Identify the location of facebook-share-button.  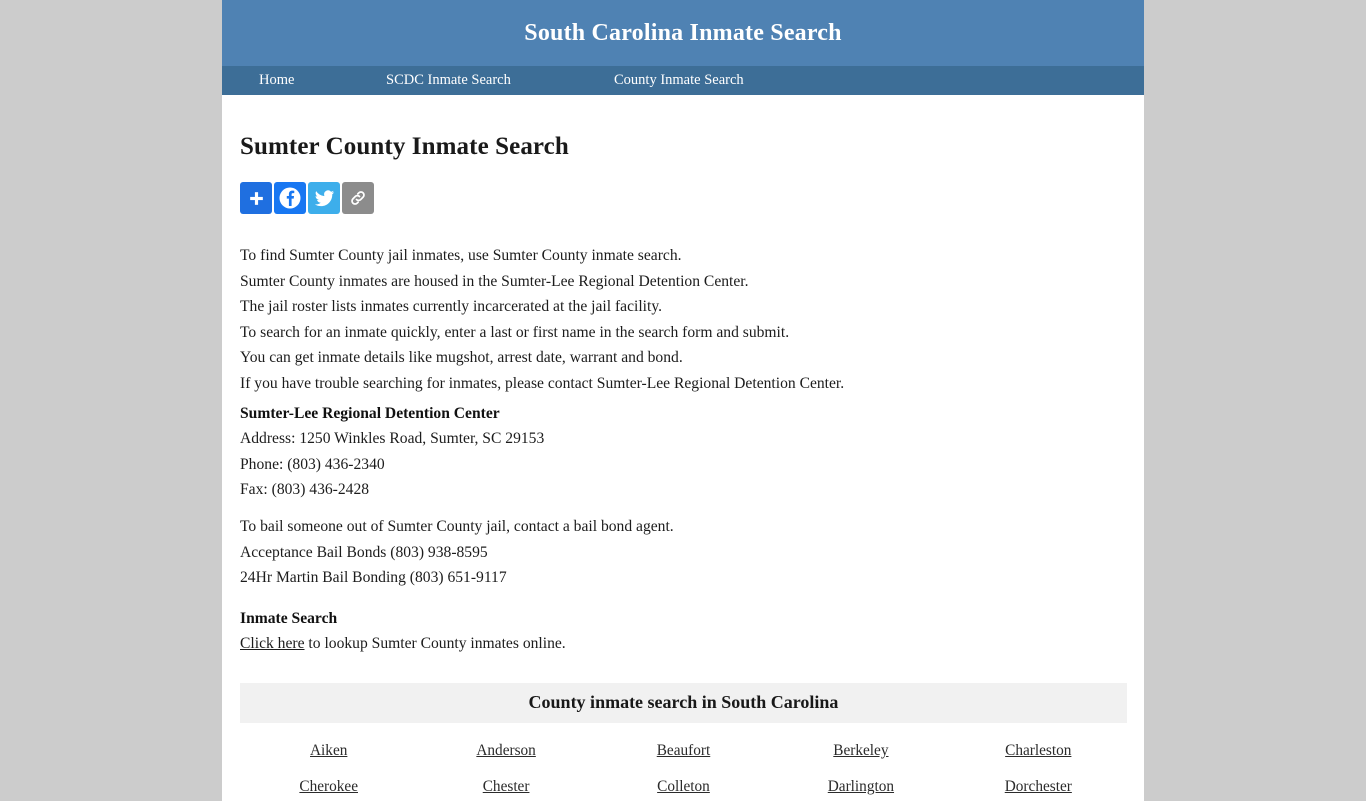
(290, 198).